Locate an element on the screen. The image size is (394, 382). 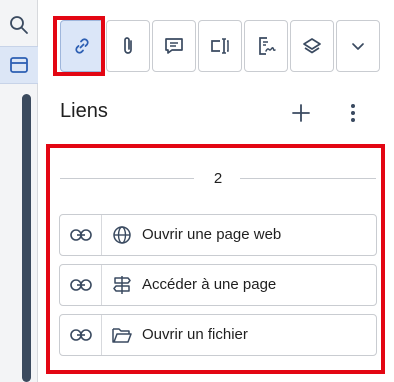
panel-options-button is located at coordinates (353, 113).